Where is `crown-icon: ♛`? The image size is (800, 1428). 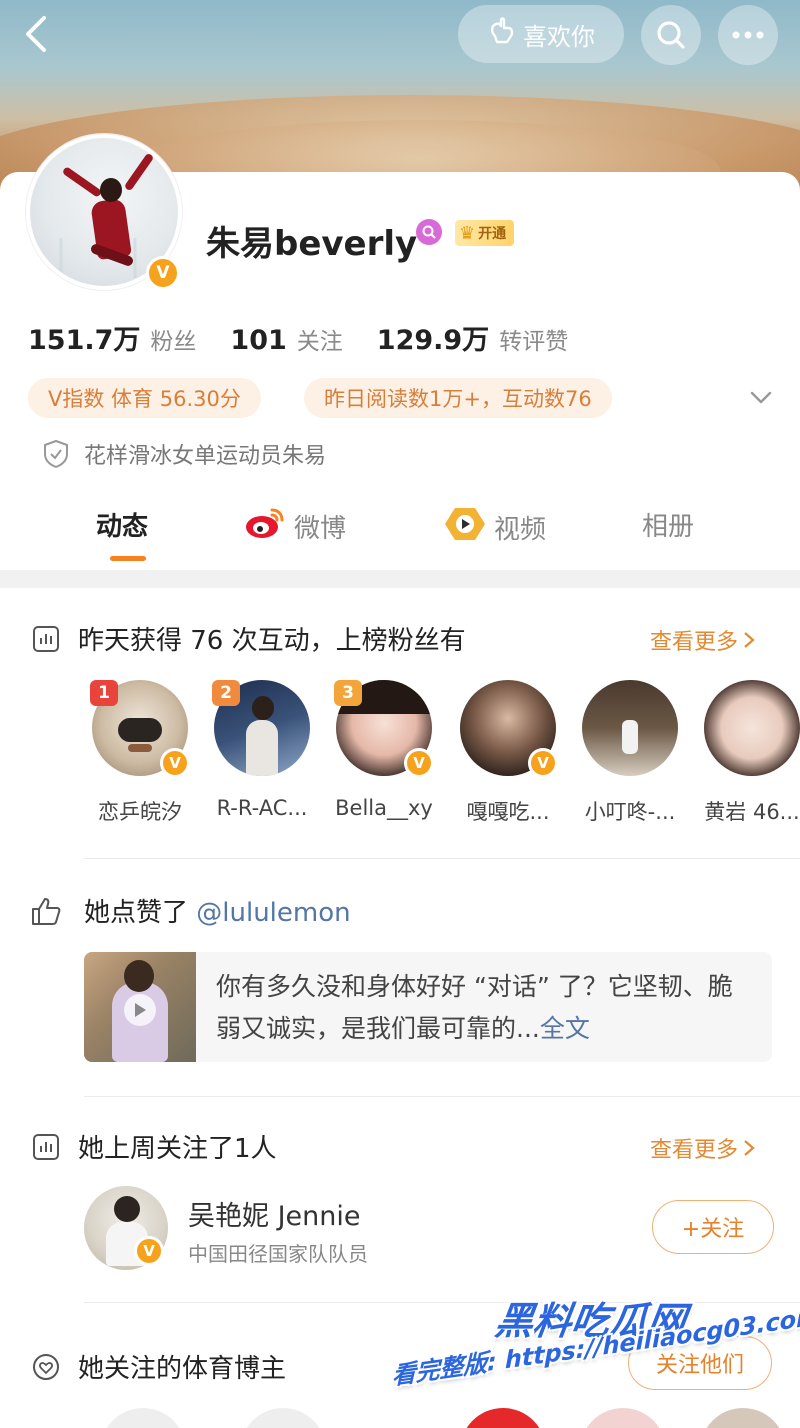 crown-icon: ♛ is located at coordinates (467, 233).